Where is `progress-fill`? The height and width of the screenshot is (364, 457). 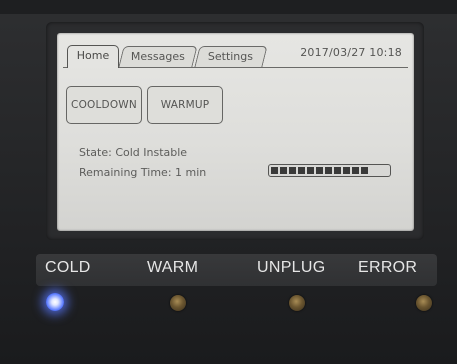 progress-fill is located at coordinates (319, 170).